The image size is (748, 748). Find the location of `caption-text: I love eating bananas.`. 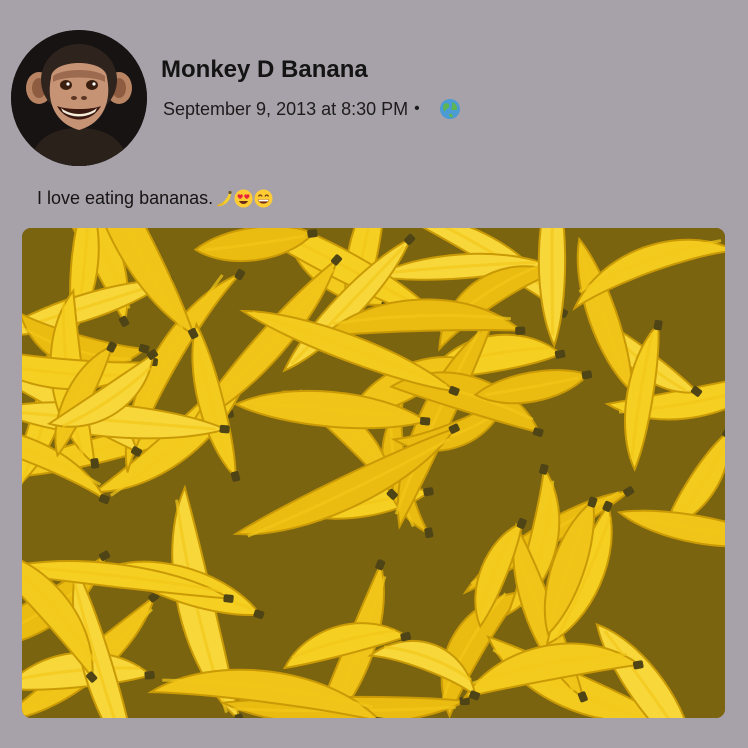

caption-text: I love eating bananas. is located at coordinates (125, 197).